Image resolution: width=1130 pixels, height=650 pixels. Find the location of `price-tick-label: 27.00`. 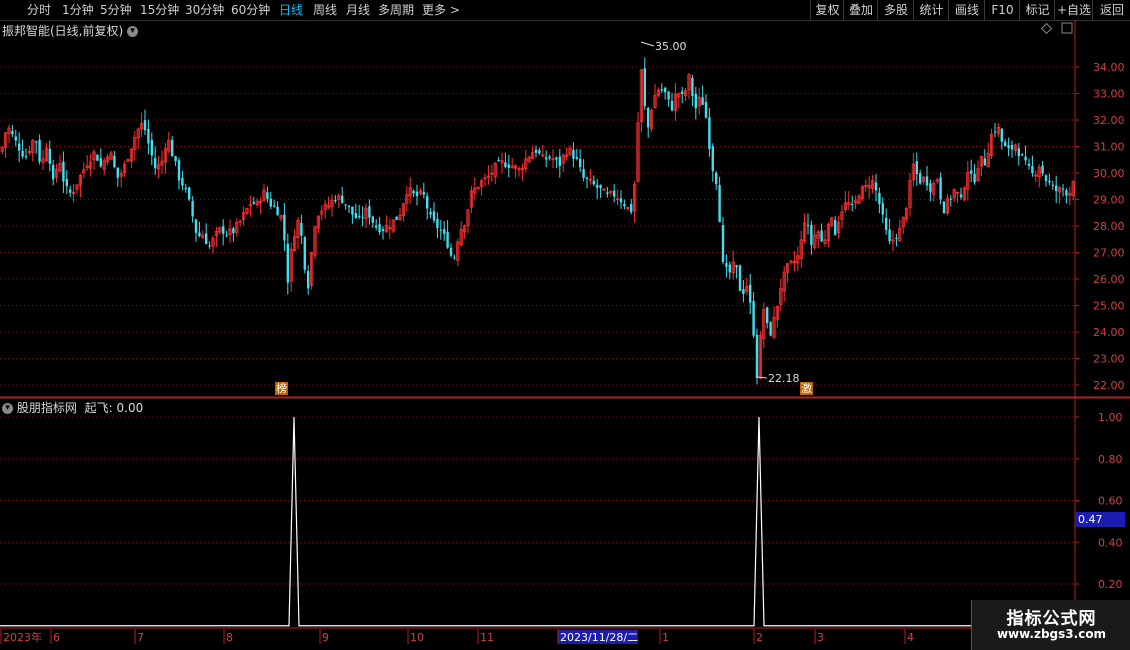

price-tick-label: 27.00 is located at coordinates (1109, 253).